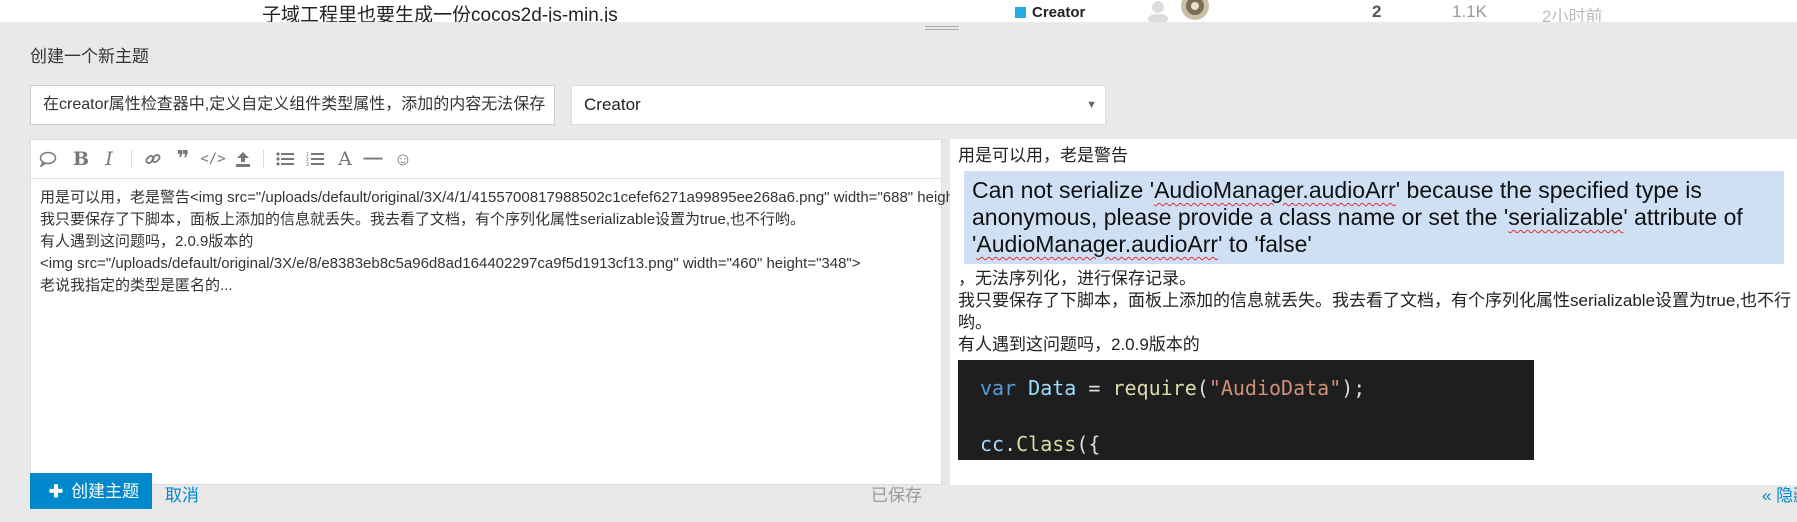 The width and height of the screenshot is (1797, 522). Describe the element at coordinates (1088, 444) in the screenshot. I see `code-token: ({` at that location.